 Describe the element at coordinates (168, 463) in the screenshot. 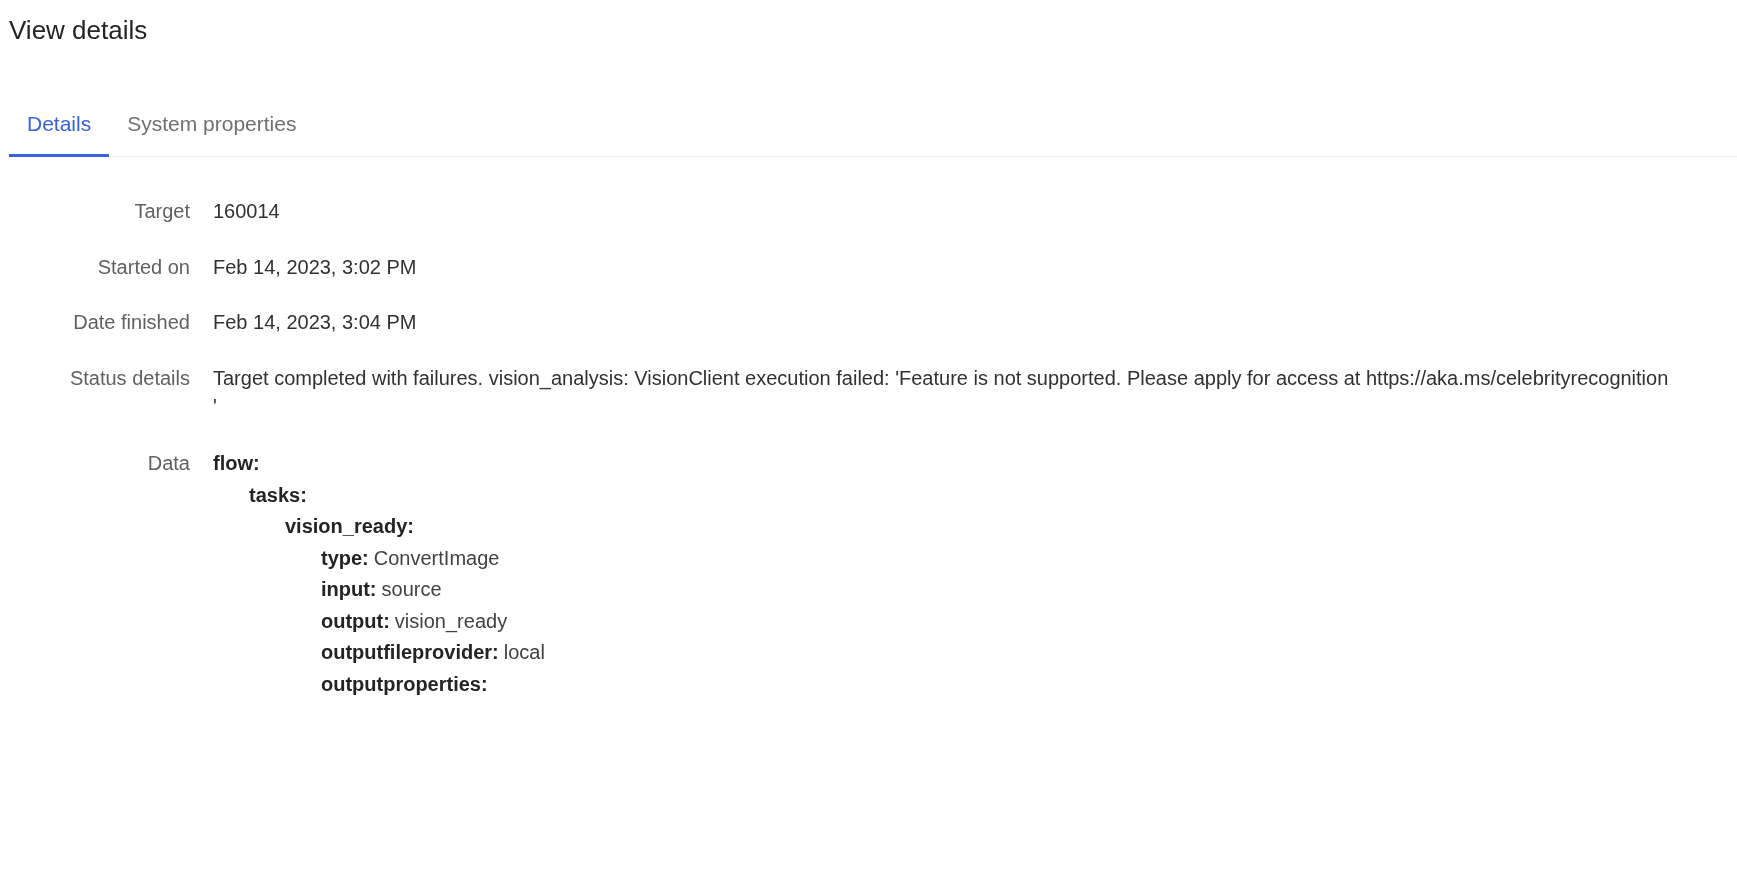

I see `field-label: Data` at that location.